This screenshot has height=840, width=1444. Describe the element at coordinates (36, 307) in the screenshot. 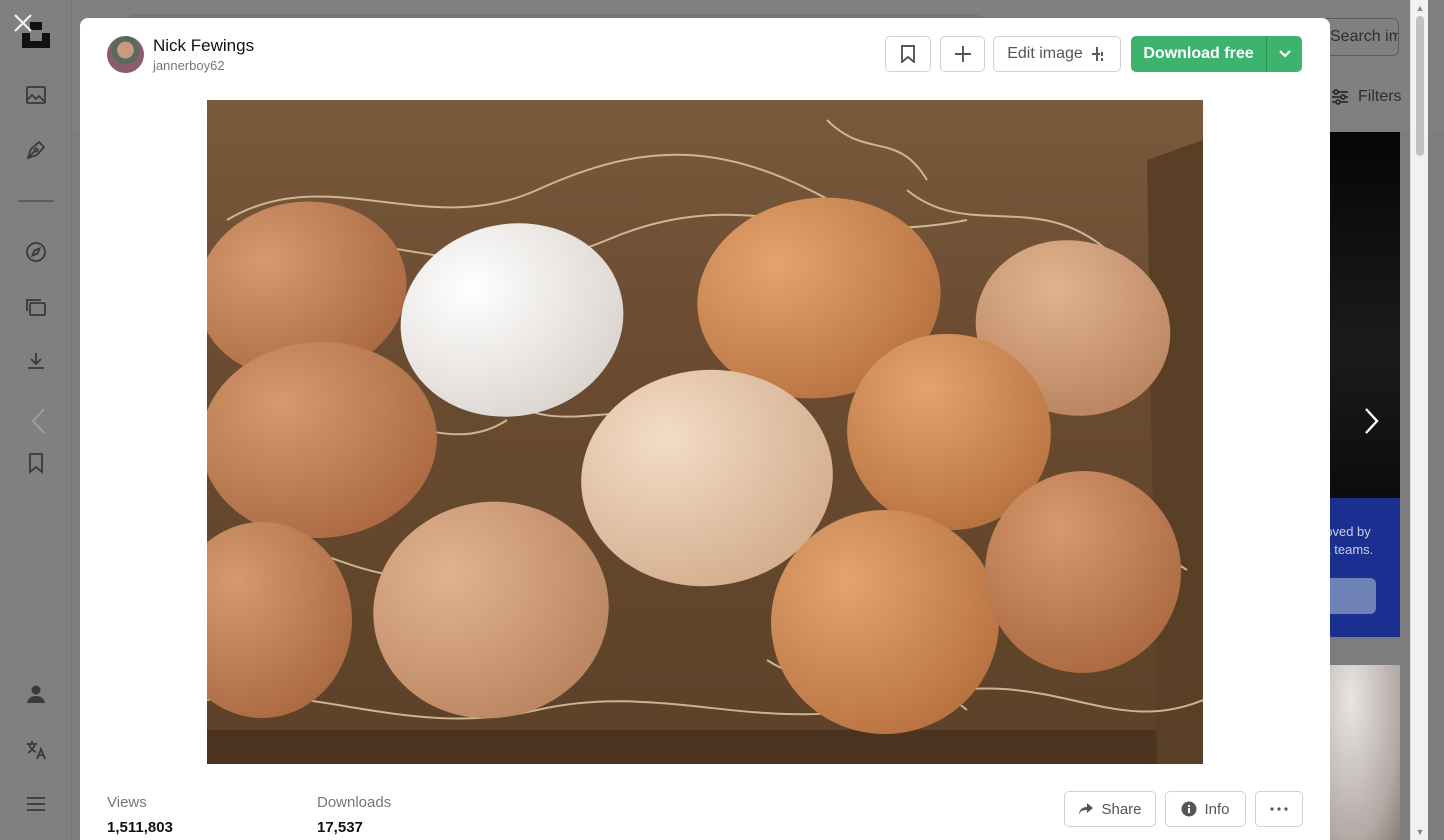

I see `collections-icon` at that location.